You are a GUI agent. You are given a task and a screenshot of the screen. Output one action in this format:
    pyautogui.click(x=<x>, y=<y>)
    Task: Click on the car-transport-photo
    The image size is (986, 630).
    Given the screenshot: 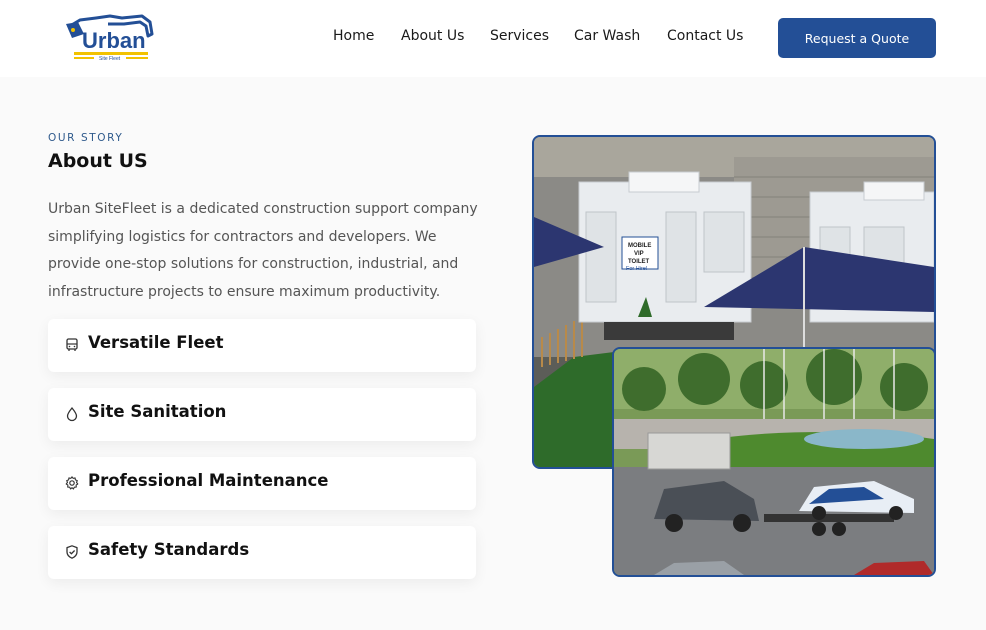 What is the action you would take?
    pyautogui.click(x=774, y=462)
    